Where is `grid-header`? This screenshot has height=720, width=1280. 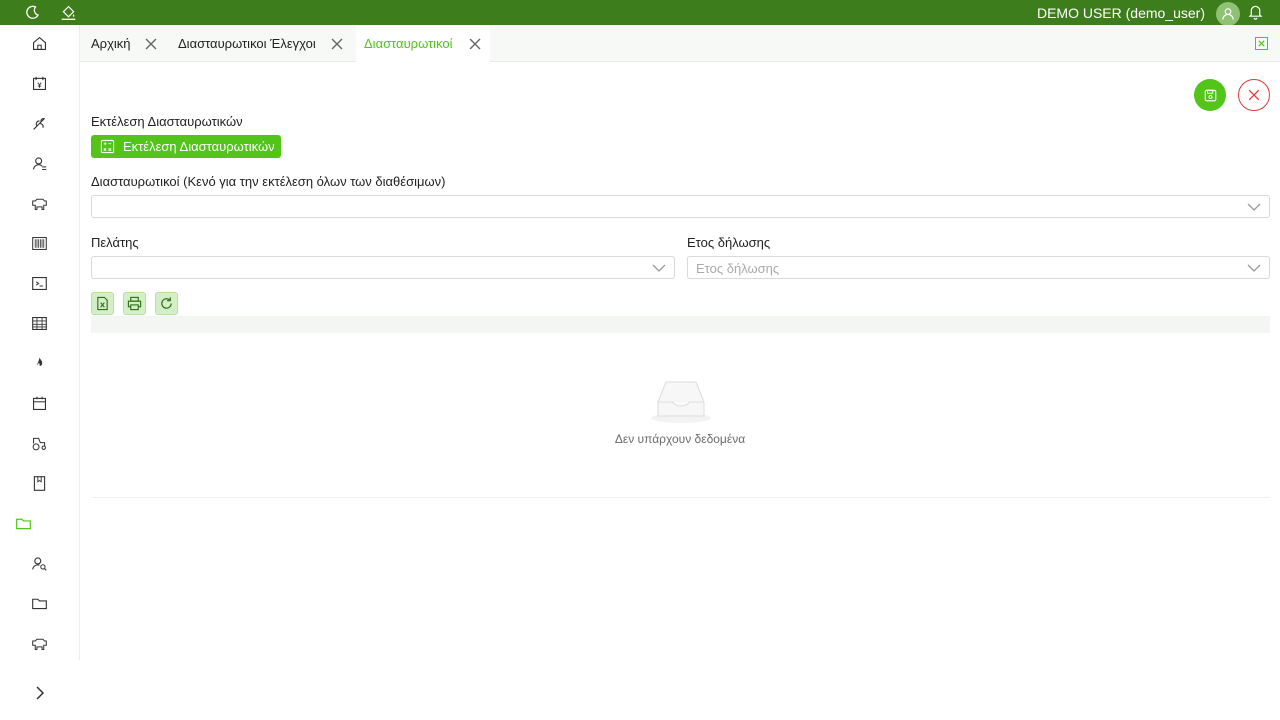
grid-header is located at coordinates (680, 324).